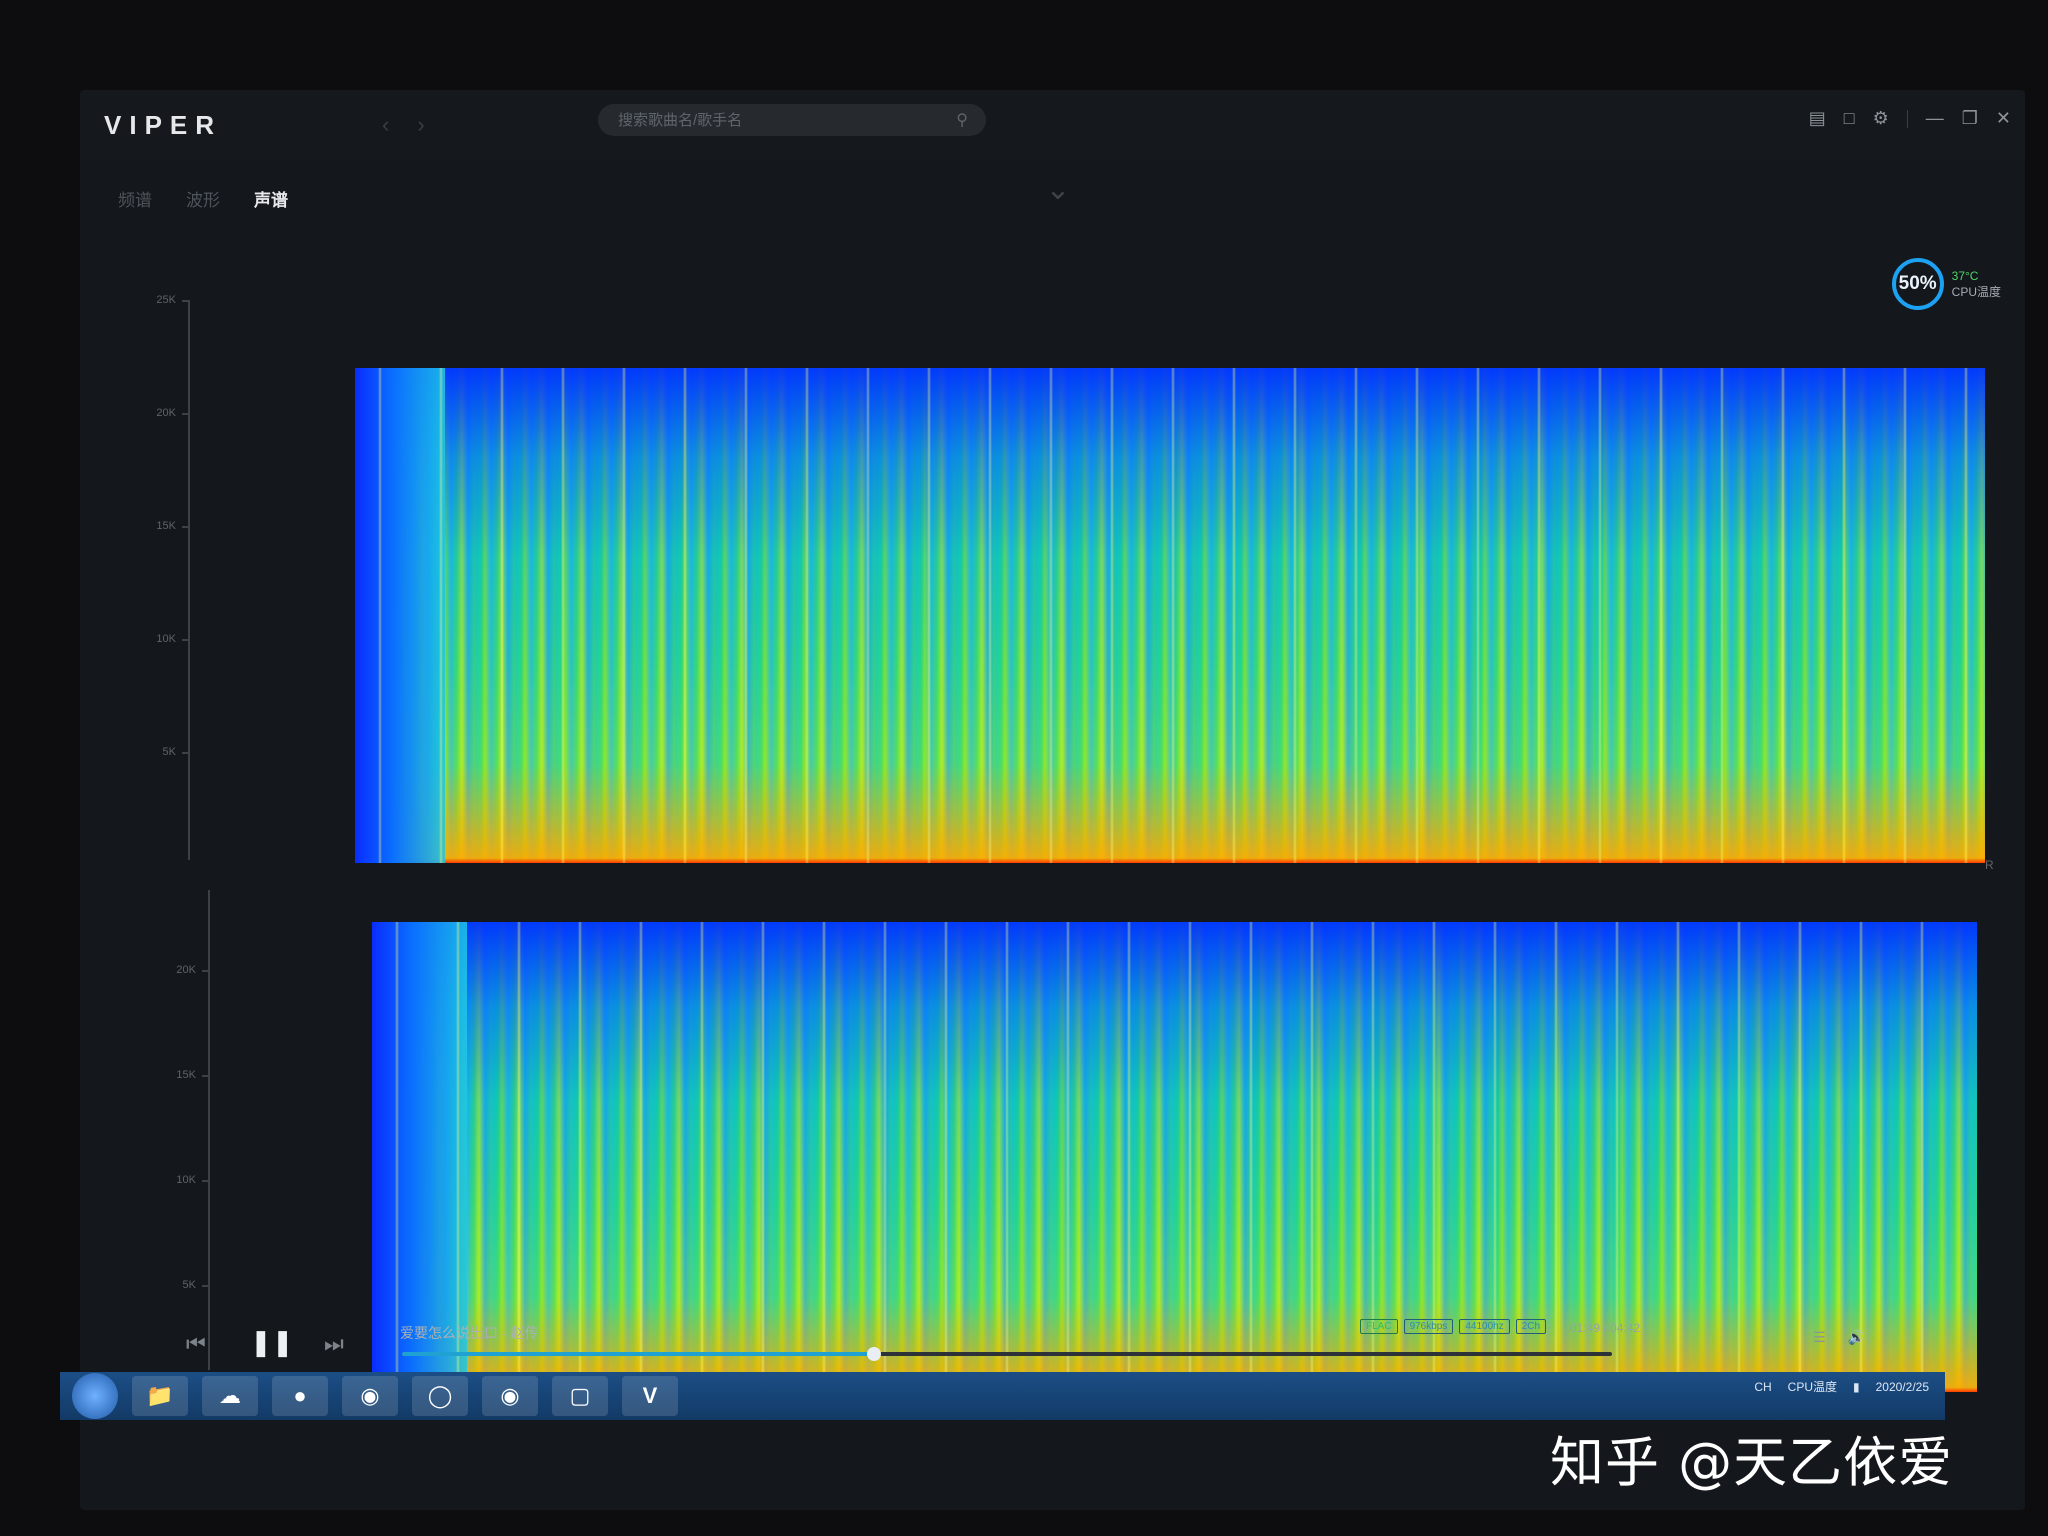 This screenshot has width=2048, height=1536. What do you see at coordinates (1907, 118) in the screenshot?
I see `separator` at bounding box center [1907, 118].